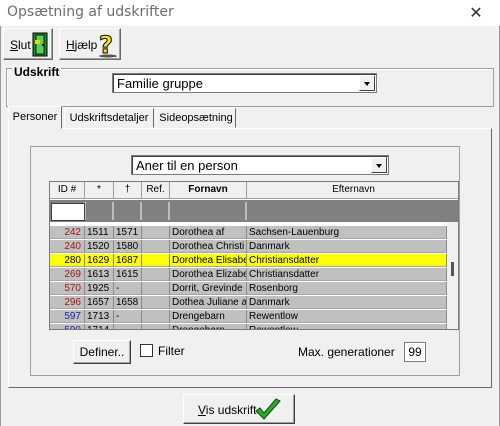  Describe the element at coordinates (67, 246) in the screenshot. I see `cell-id: 240` at that location.